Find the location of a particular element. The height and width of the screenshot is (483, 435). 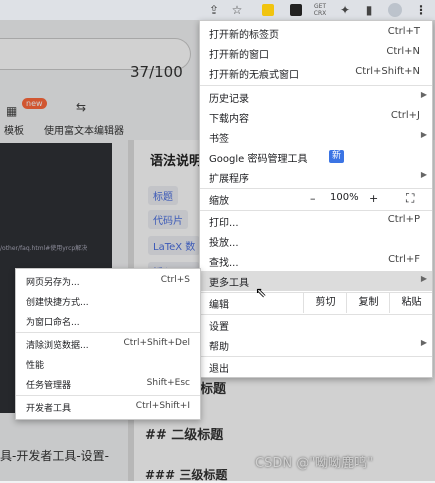

submenu-label: 性能 is located at coordinates (35, 366).